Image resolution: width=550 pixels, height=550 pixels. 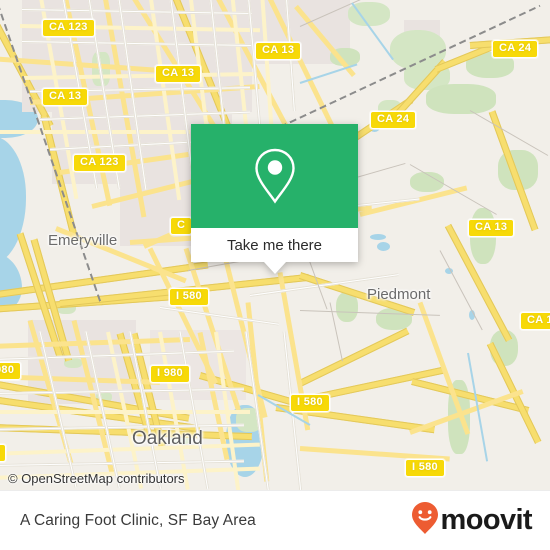 What do you see at coordinates (369, 313) in the screenshot?
I see `boundary-line` at bounding box center [369, 313].